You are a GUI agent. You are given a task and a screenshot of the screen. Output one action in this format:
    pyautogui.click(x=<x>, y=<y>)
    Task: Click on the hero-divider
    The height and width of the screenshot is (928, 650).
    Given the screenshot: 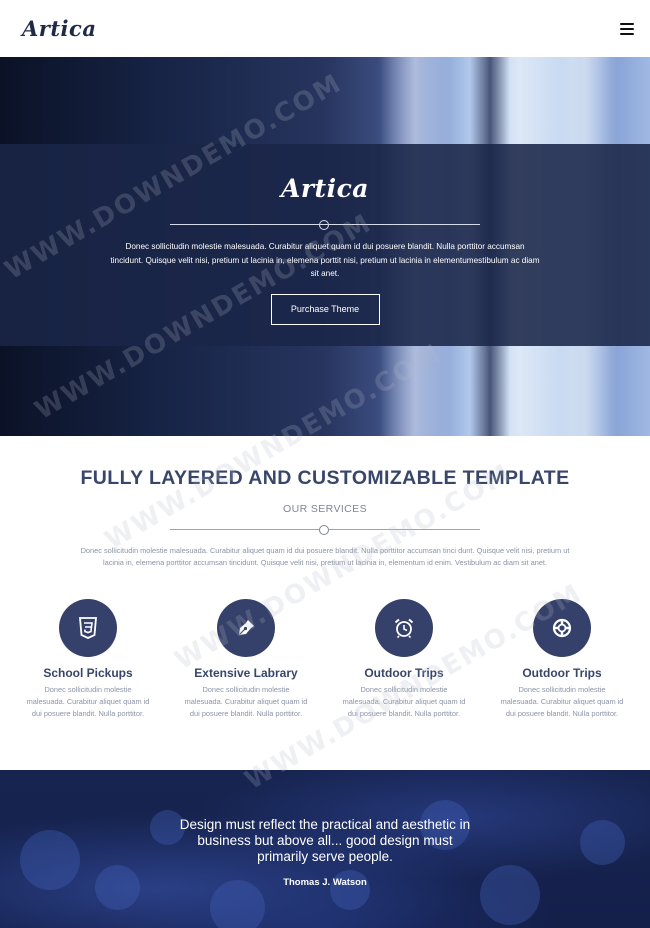 What is the action you would take?
    pyautogui.click(x=325, y=225)
    